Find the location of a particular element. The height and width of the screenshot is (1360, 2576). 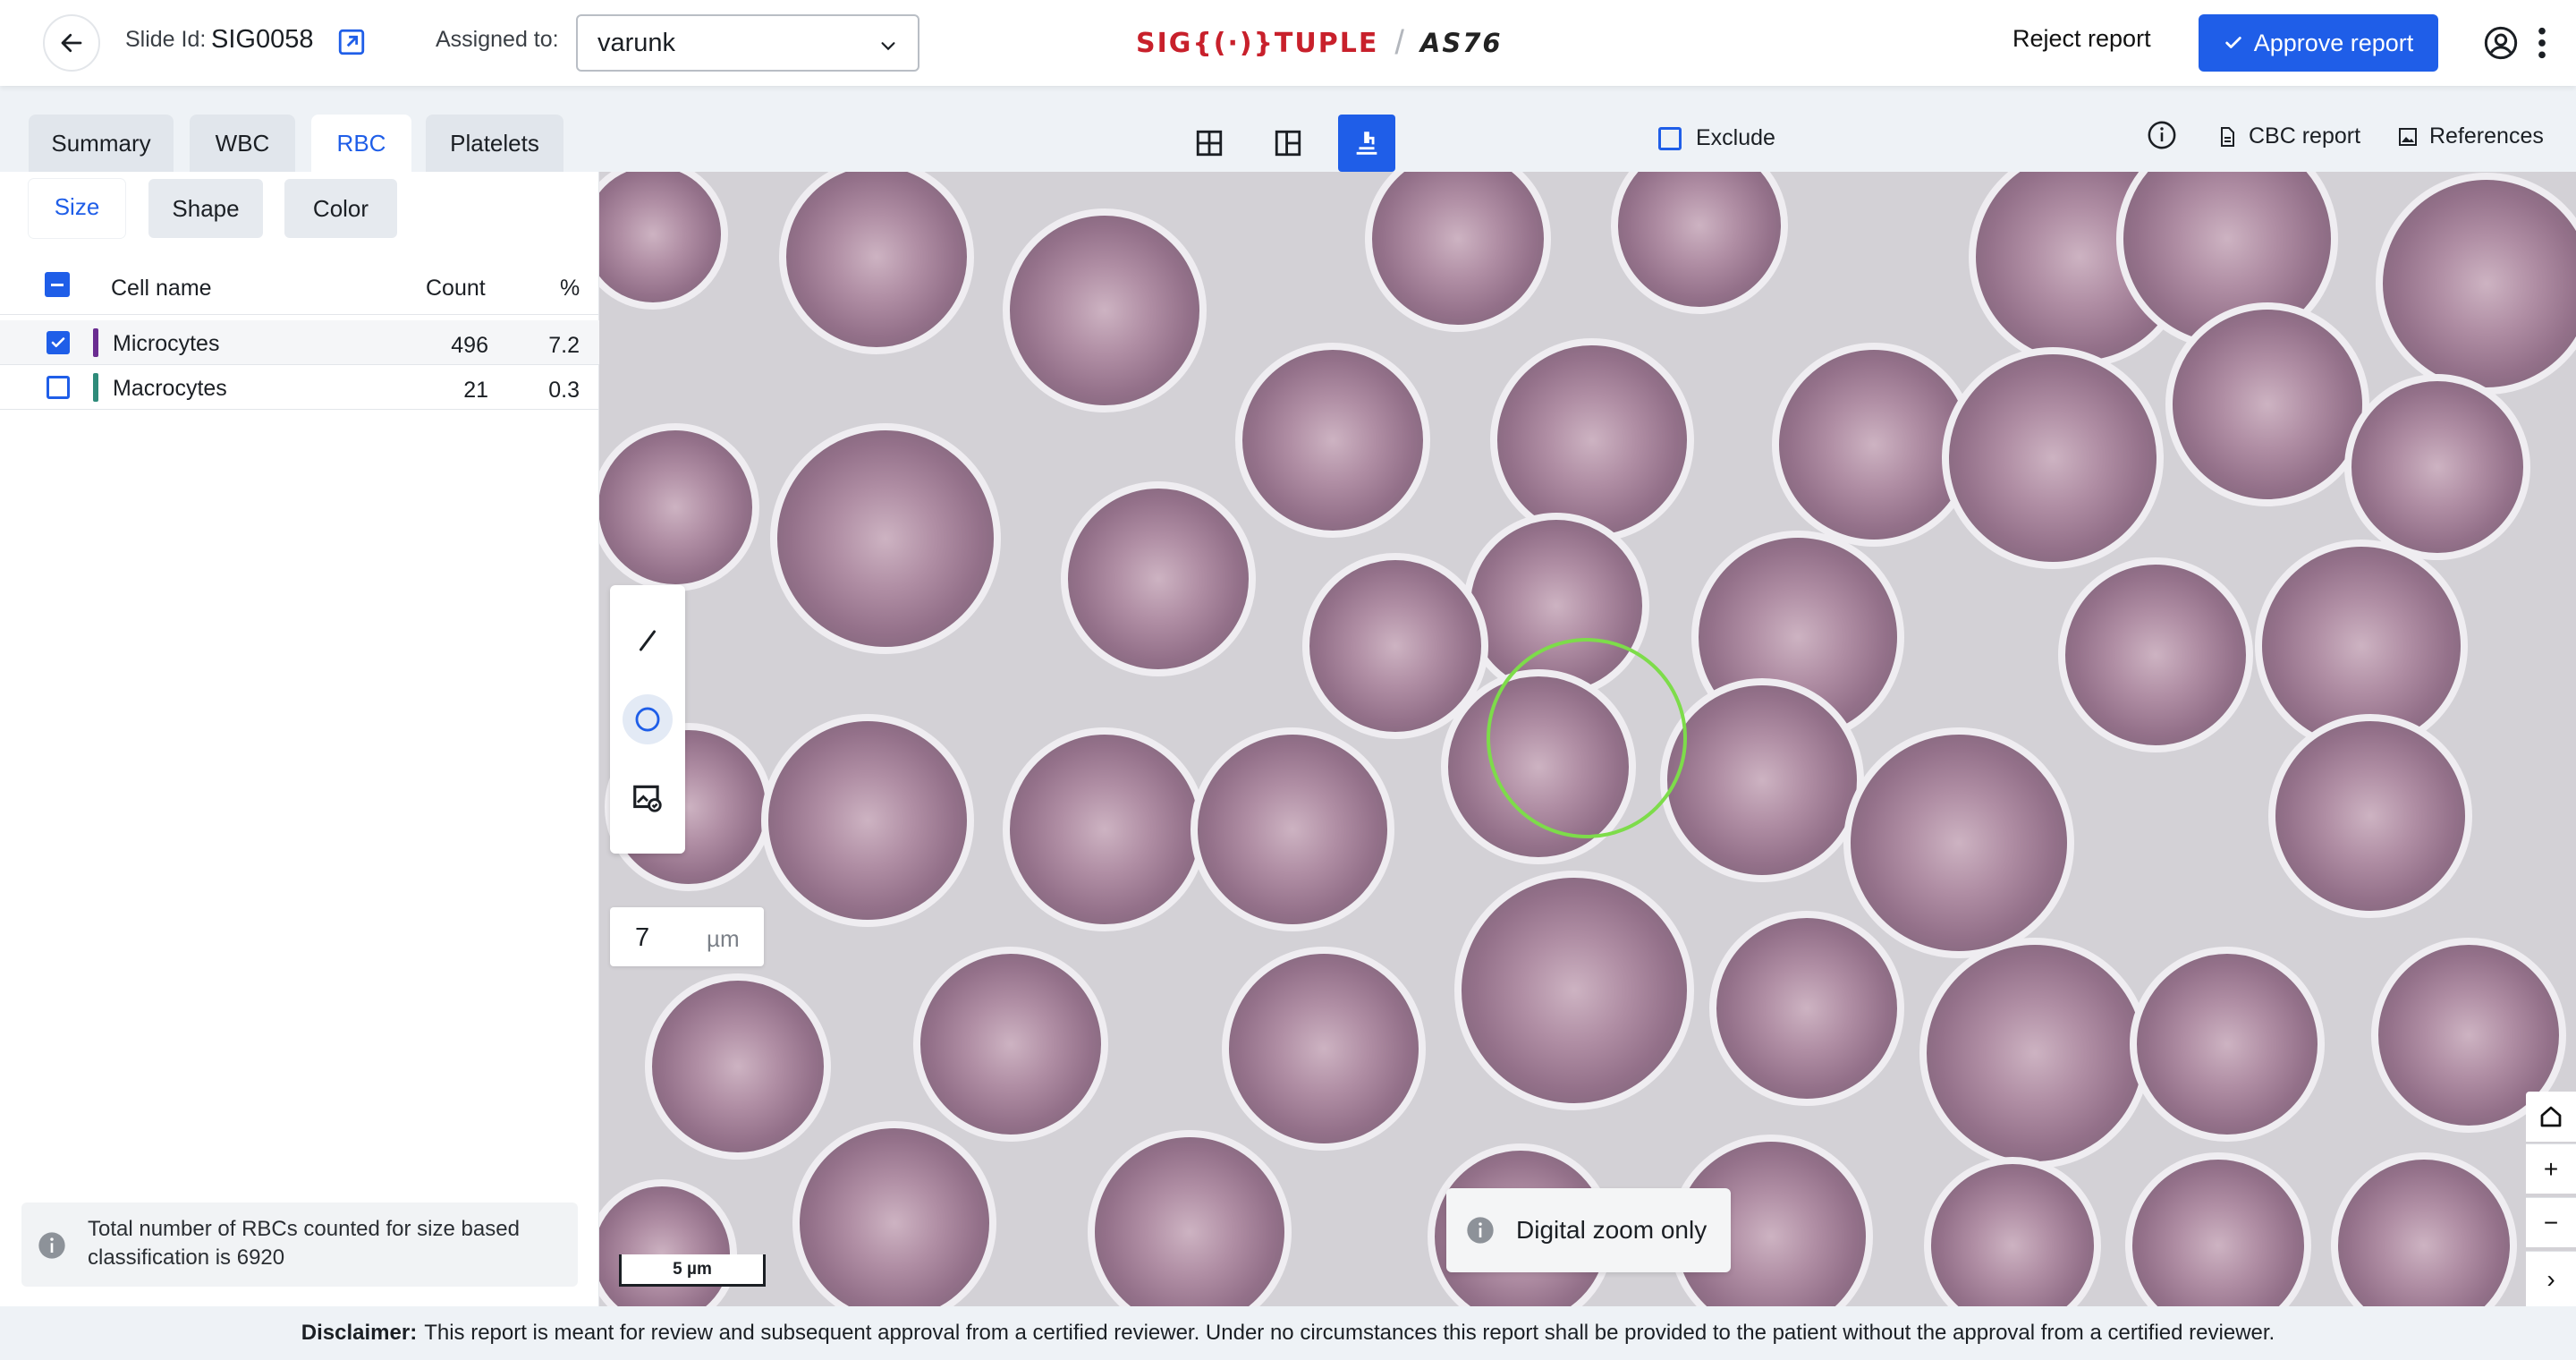

approve-report-button: Approve report is located at coordinates (2318, 43).